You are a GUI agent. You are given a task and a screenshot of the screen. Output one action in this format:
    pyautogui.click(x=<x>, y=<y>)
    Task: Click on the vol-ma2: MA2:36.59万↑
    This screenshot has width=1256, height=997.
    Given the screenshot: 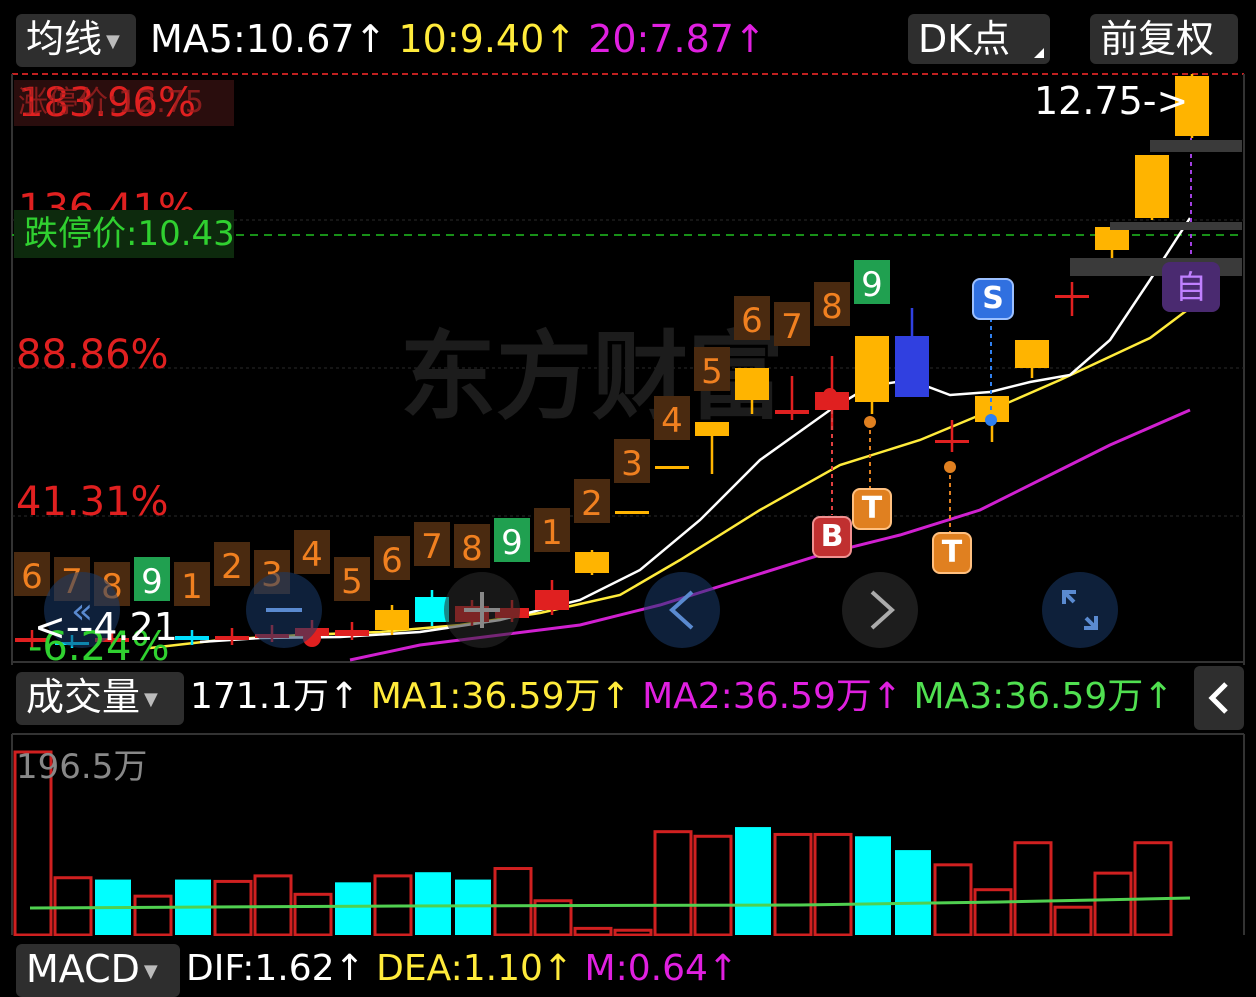 What is the action you would take?
    pyautogui.click(x=772, y=696)
    